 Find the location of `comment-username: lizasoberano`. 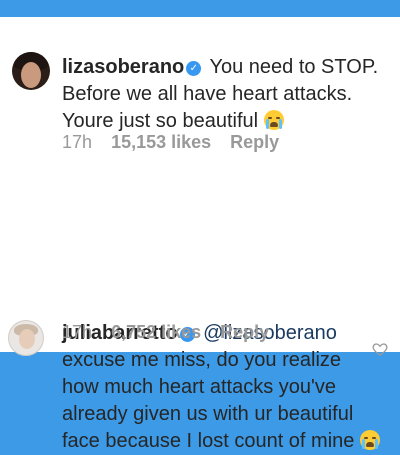

comment-username: lizasoberano is located at coordinates (123, 67).